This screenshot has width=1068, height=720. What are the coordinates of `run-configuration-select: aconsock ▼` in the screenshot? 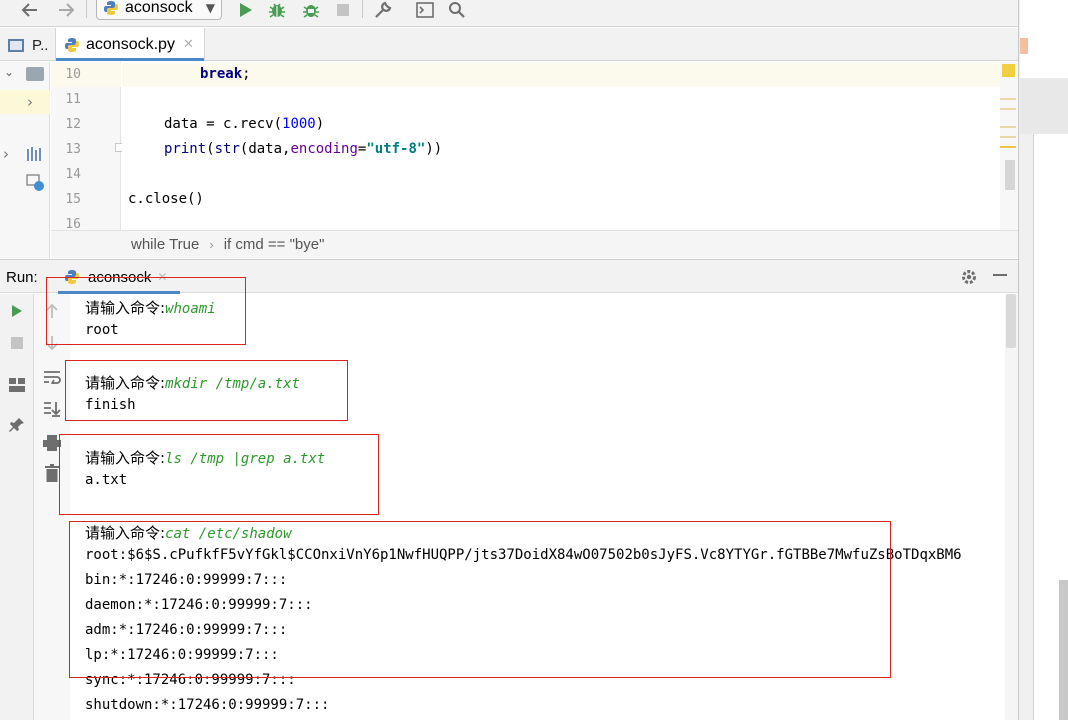 It's located at (159, 10).